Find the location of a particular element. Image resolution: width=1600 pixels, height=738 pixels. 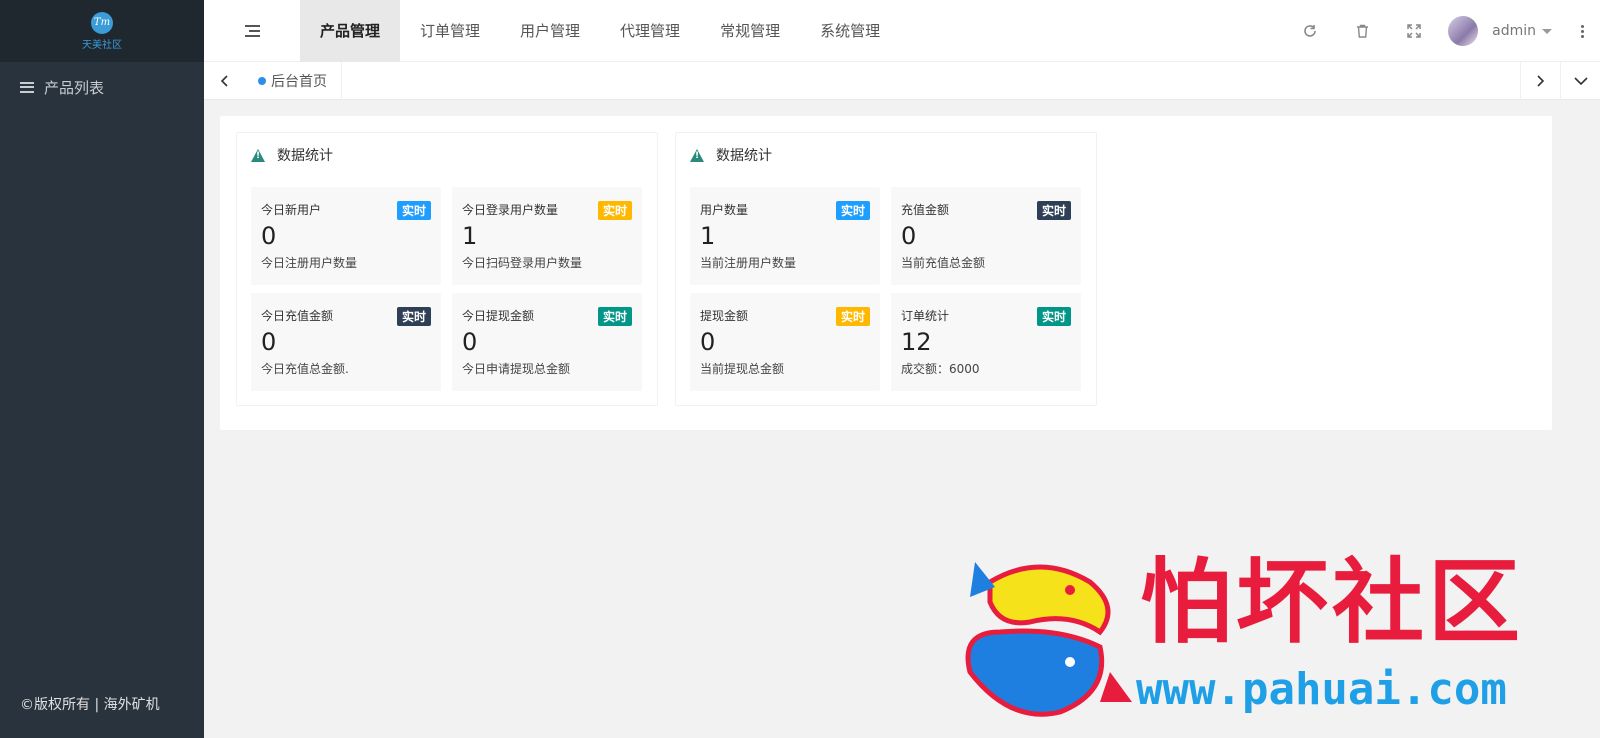

fullscreen-button is located at coordinates (1414, 31).